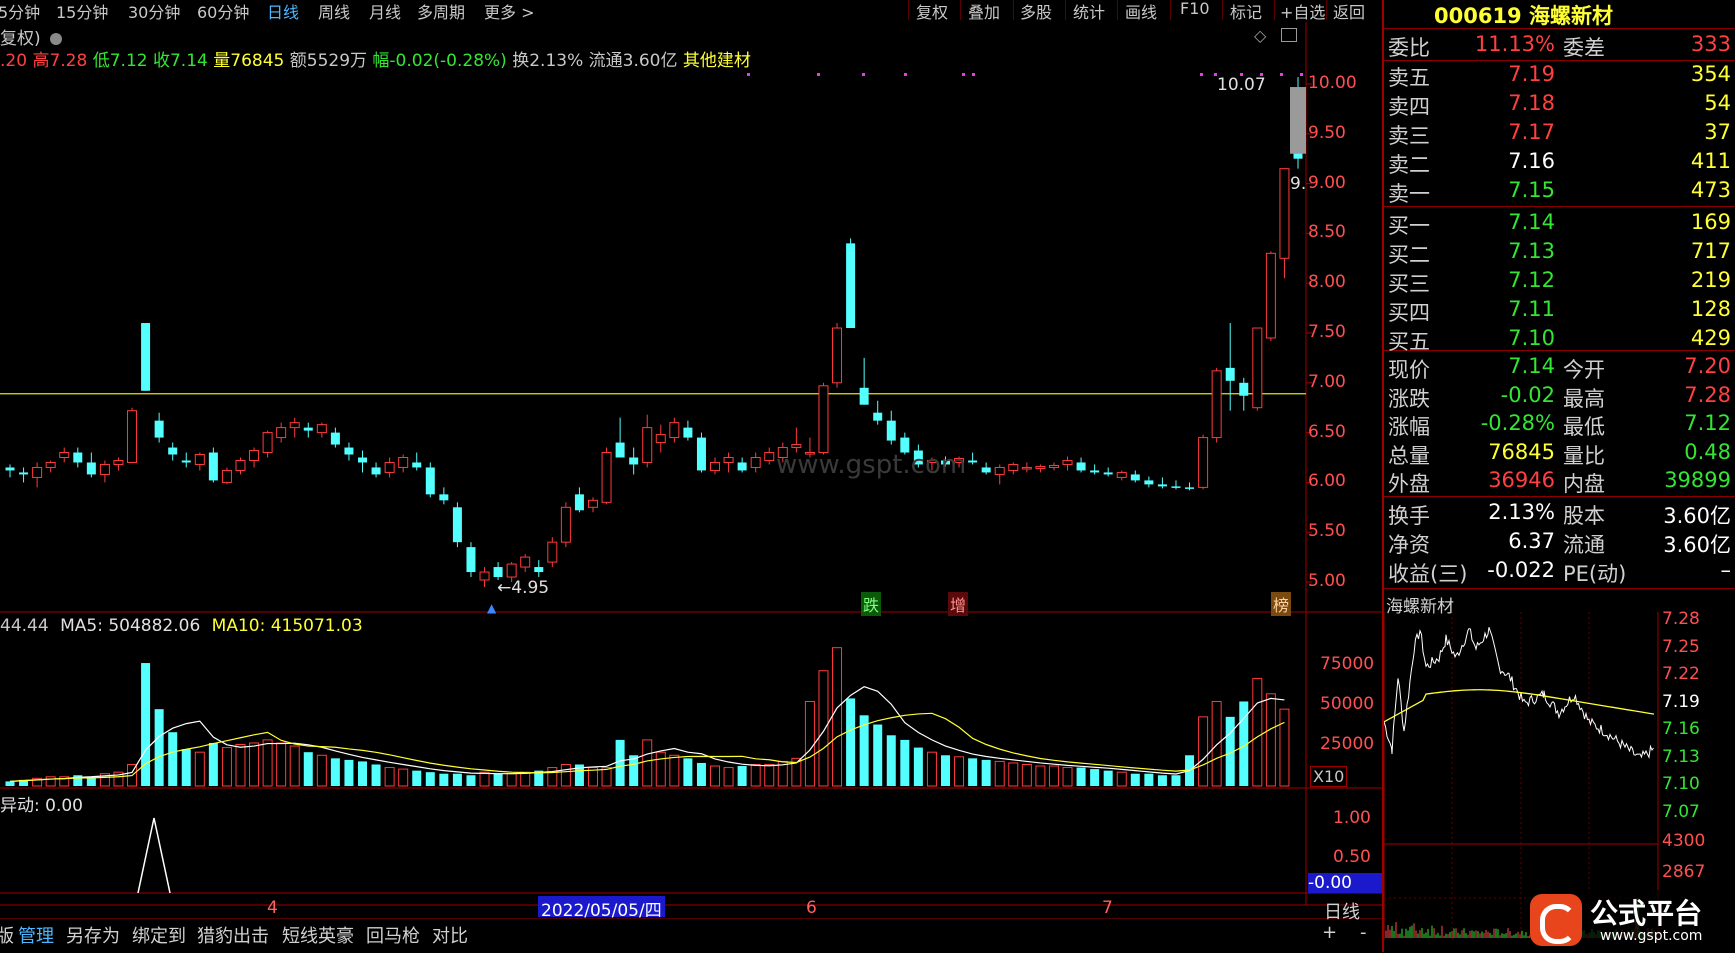 This screenshot has height=953, width=1735. Describe the element at coordinates (1681, 619) in the screenshot. I see `mini-price-axis-tick: 7.28` at that location.